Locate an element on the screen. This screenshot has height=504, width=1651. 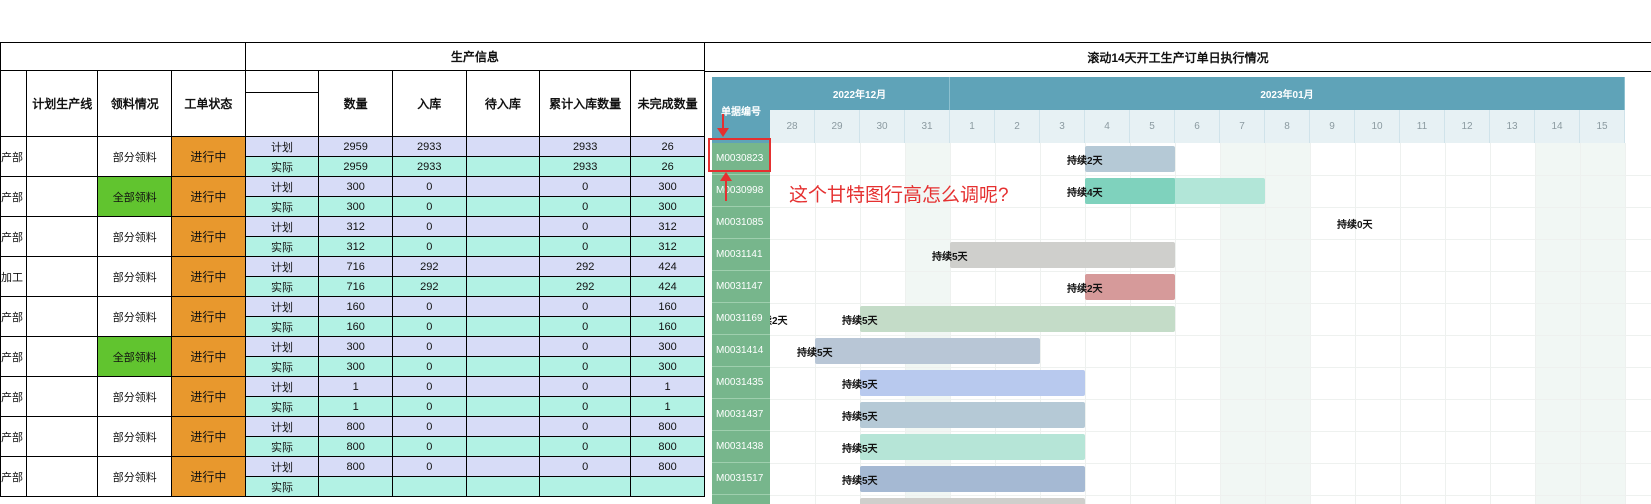
order-id-cell: M0031437 is located at coordinates (741, 415).